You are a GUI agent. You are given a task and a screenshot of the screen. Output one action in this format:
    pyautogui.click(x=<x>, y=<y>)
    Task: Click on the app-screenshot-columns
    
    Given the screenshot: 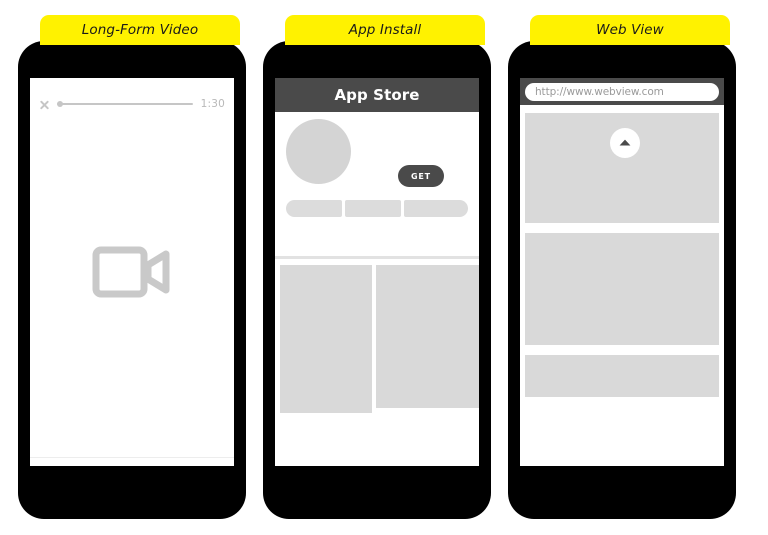 What is the action you would take?
    pyautogui.click(x=377, y=365)
    